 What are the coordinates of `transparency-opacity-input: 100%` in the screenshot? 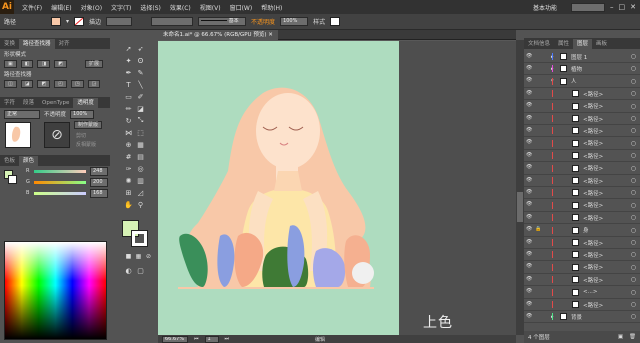 It's located at (82, 114).